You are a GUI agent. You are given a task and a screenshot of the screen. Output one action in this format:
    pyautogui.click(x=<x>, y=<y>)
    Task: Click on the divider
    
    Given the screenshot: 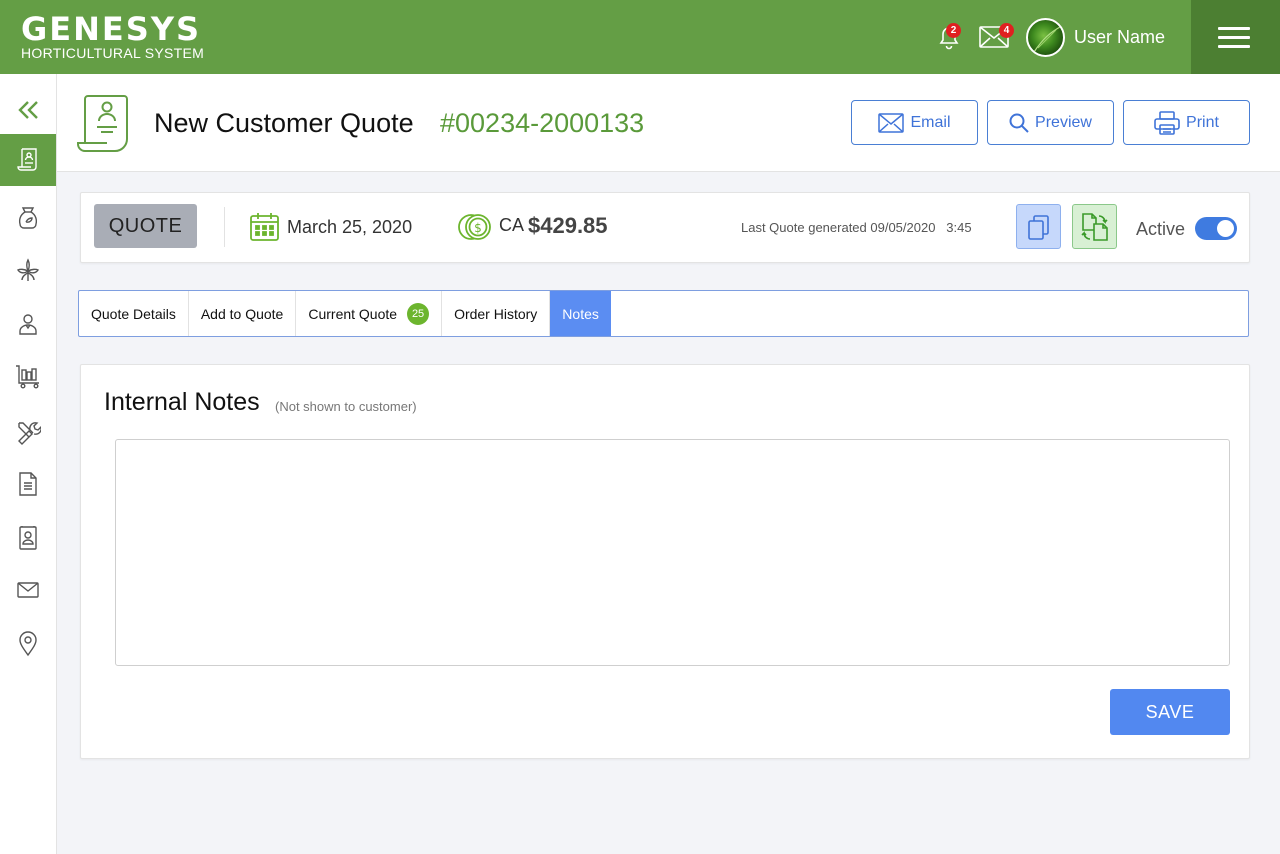 What is the action you would take?
    pyautogui.click(x=224, y=227)
    